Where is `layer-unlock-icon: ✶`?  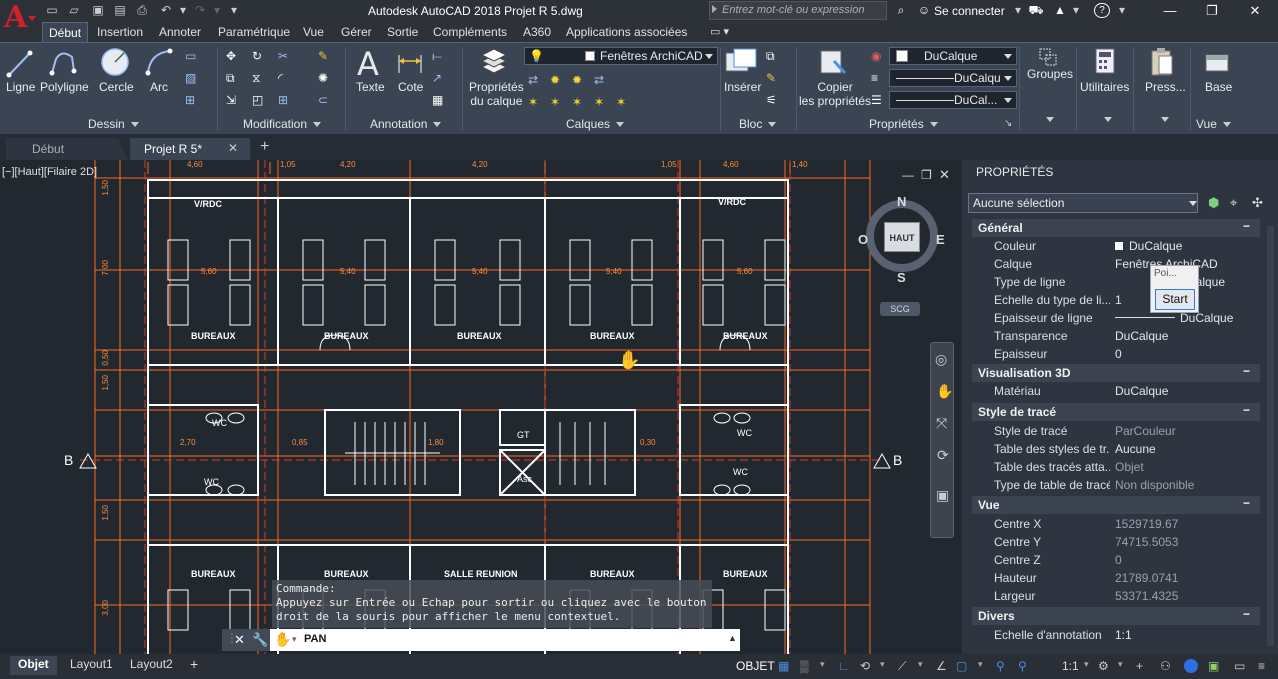 layer-unlock-icon: ✶ is located at coordinates (602, 102).